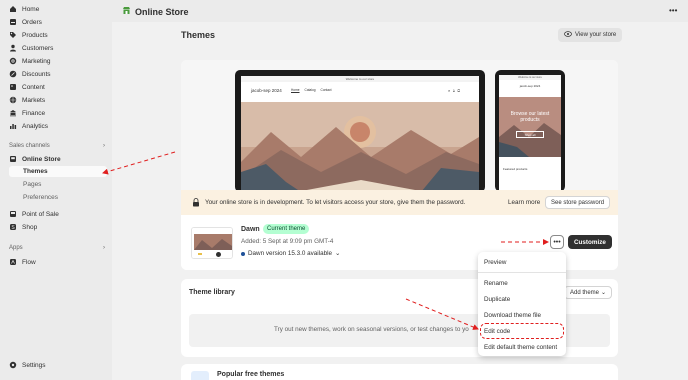  Describe the element at coordinates (400, 11) in the screenshot. I see `top-bar` at that location.